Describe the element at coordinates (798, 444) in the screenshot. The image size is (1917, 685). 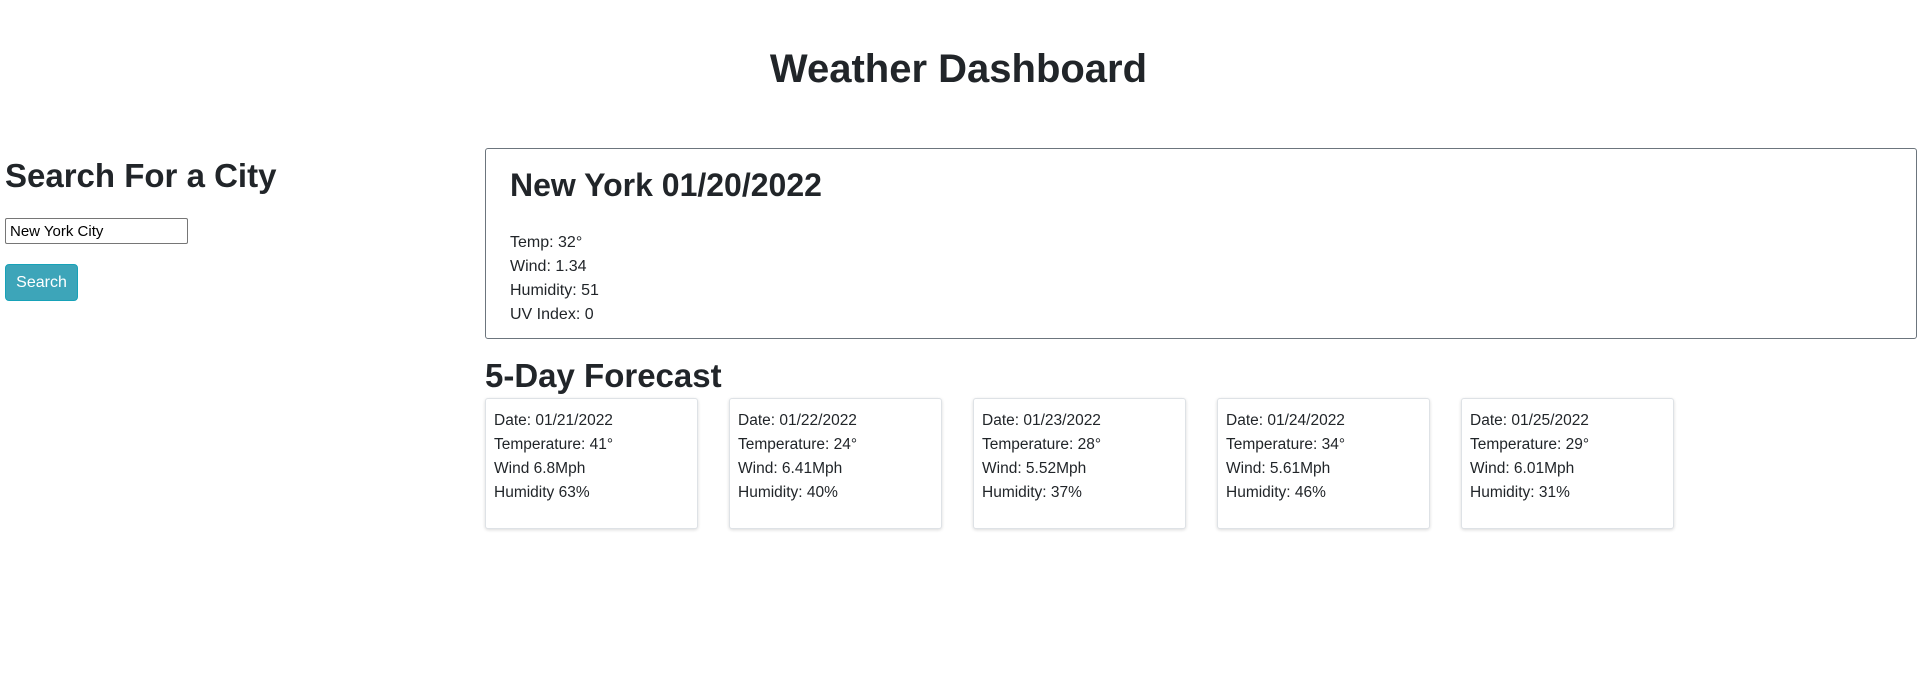
I see `forecast-temperature: Temperature: 24°` at that location.